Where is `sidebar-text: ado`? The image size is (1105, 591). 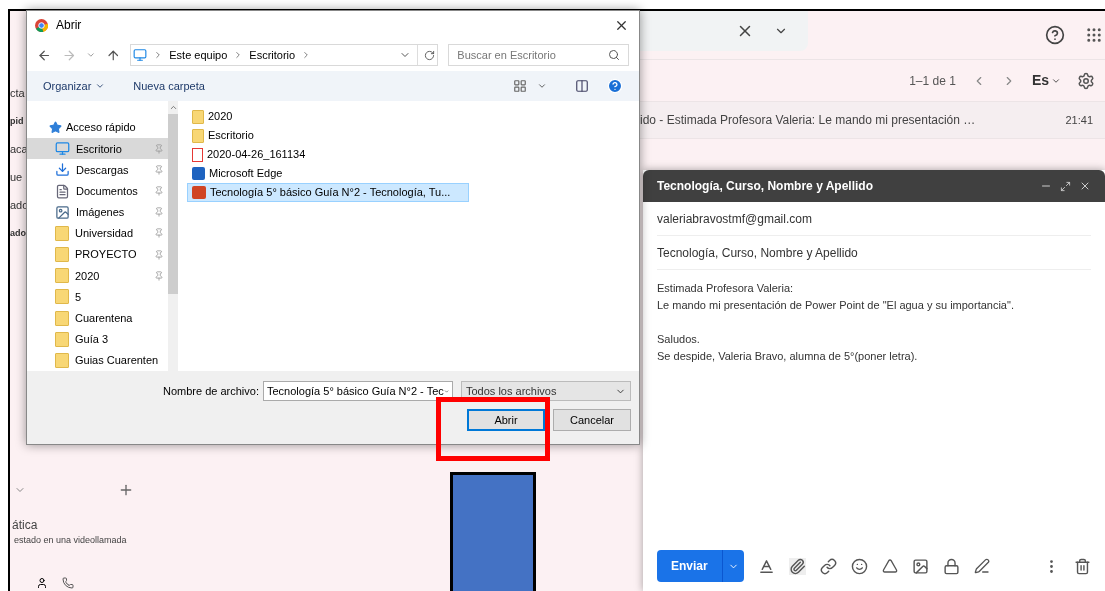
sidebar-text: ado is located at coordinates (18, 233).